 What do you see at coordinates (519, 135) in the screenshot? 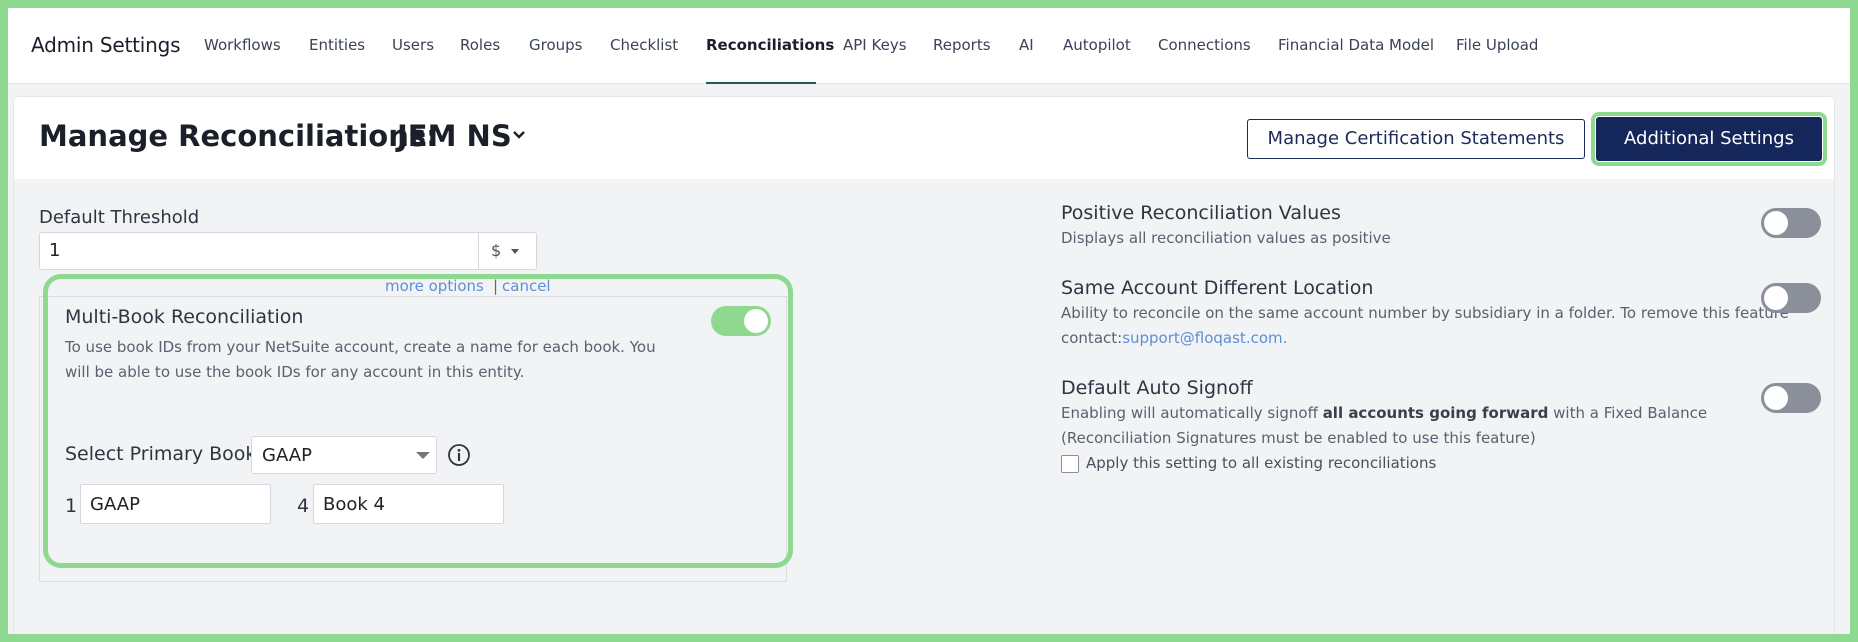
I see `chevron-down-icon` at bounding box center [519, 135].